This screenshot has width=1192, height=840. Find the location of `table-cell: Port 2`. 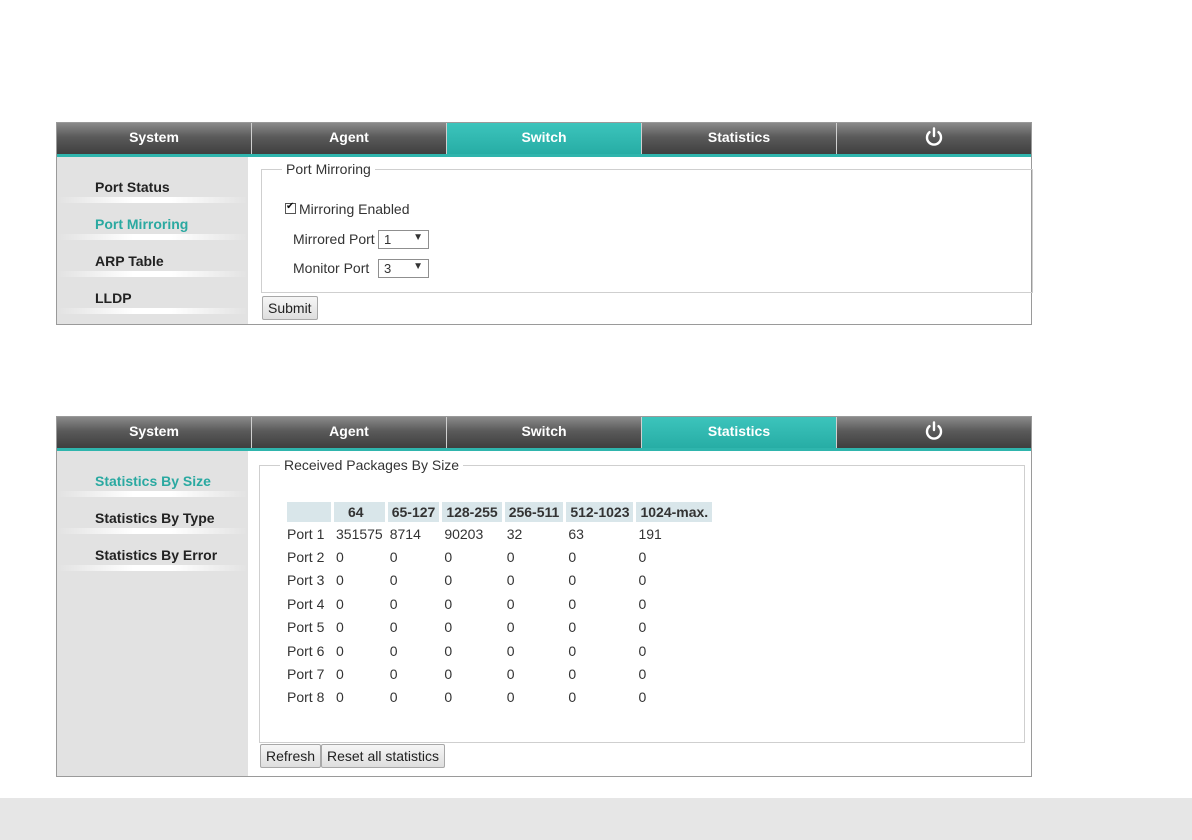

table-cell: Port 2 is located at coordinates (306, 557).